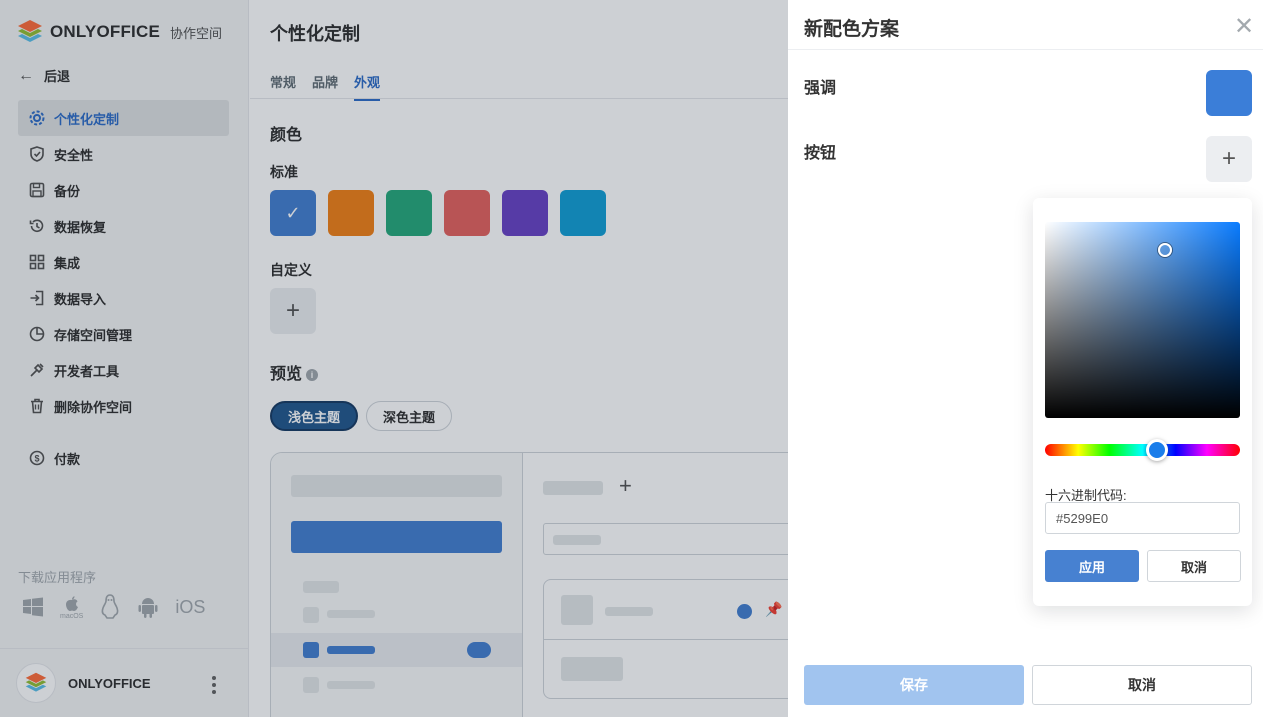 The height and width of the screenshot is (717, 1263). Describe the element at coordinates (852, 29) in the screenshot. I see `panel-title: 新配色方案` at that location.